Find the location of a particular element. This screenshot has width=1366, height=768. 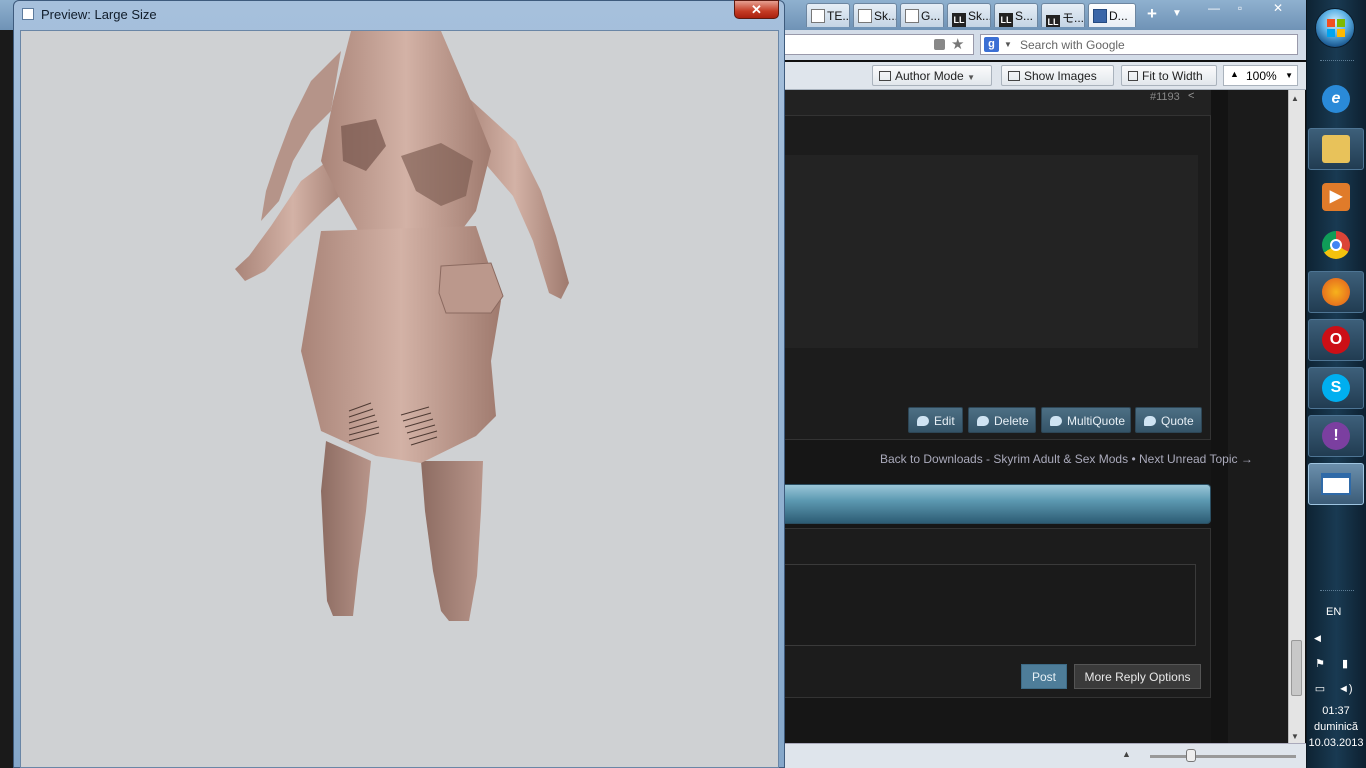

search-input: Search with Google is located at coordinates (1139, 44).